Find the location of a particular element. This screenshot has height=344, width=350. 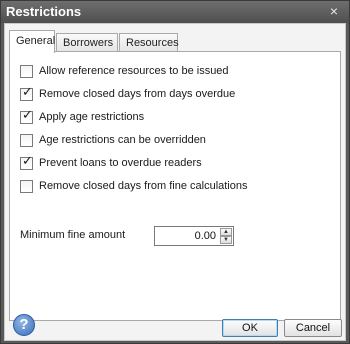

help-icon: ? is located at coordinates (24, 325).